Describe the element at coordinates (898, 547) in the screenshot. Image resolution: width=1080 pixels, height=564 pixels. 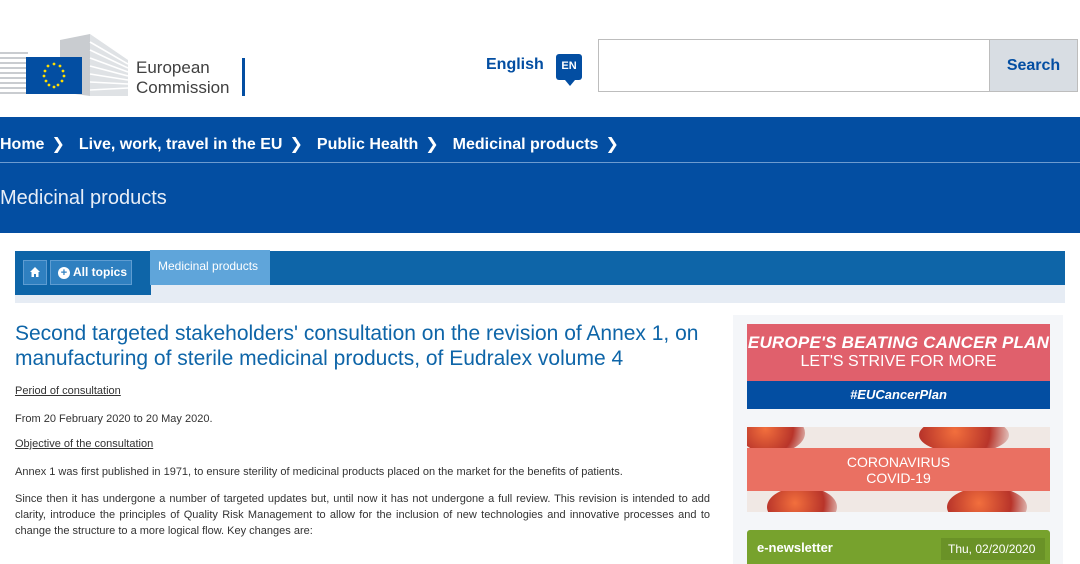
I see `e-newsletter-box: e-newsletter Thu, 02/20/2020` at that location.